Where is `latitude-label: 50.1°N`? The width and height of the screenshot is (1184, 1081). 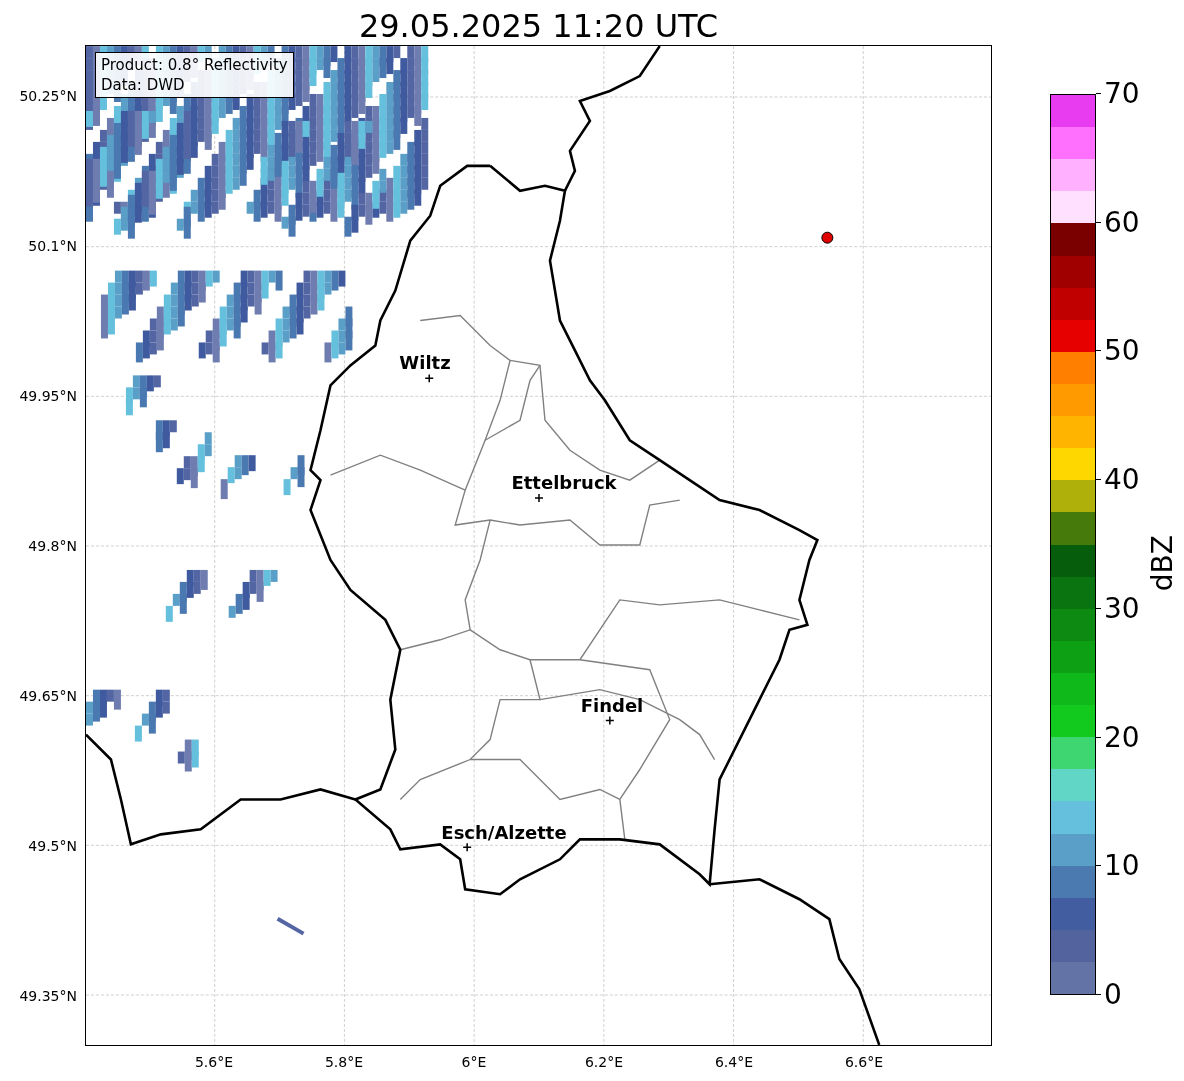
latitude-label: 50.1°N is located at coordinates (52, 246).